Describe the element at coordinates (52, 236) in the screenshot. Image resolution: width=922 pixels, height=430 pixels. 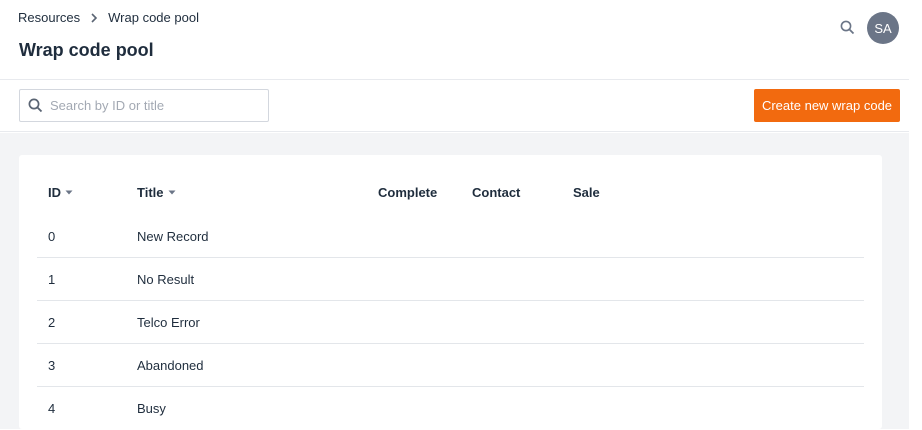
I see `cell-id: 0` at that location.